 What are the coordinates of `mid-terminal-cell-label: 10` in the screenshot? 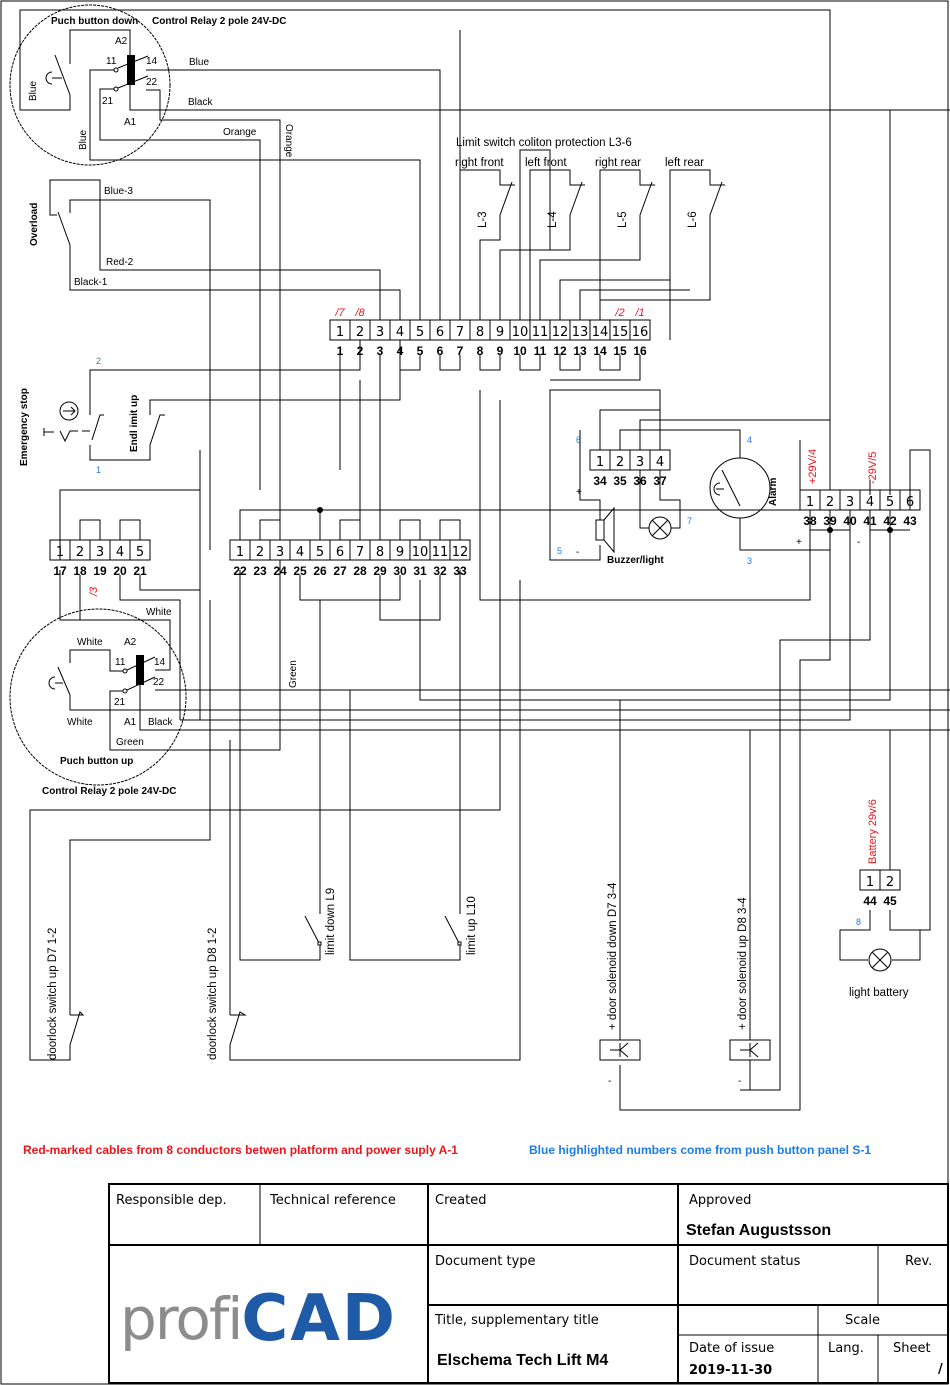 It's located at (420, 552).